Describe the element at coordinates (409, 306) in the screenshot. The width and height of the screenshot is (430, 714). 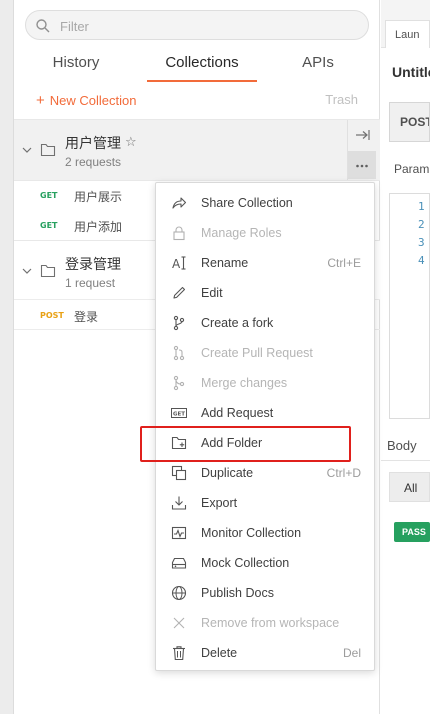
I see `body-editor: 1 2 3 4` at that location.